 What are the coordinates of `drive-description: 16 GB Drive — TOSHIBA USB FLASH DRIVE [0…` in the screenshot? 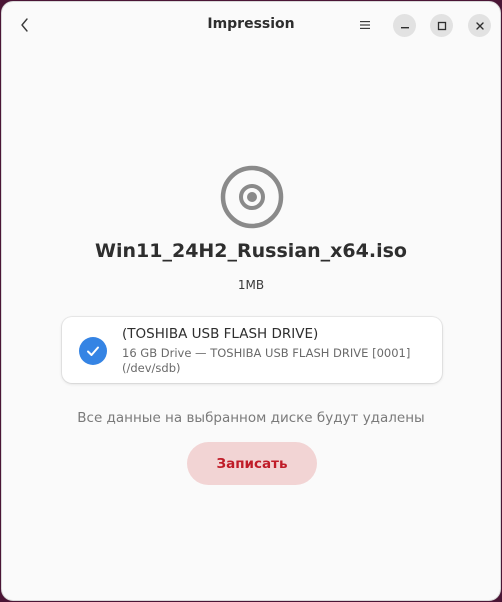 It's located at (266, 360).